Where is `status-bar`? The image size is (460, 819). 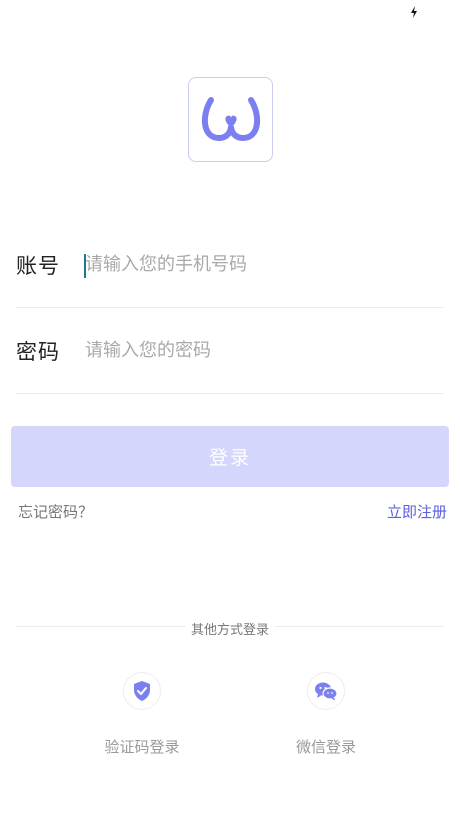
status-bar is located at coordinates (230, 13).